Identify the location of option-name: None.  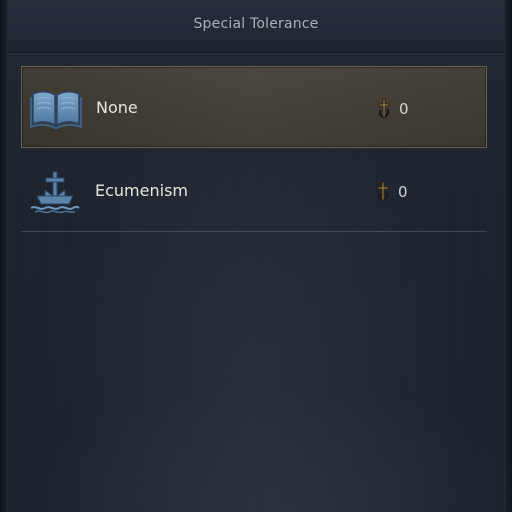
(117, 107).